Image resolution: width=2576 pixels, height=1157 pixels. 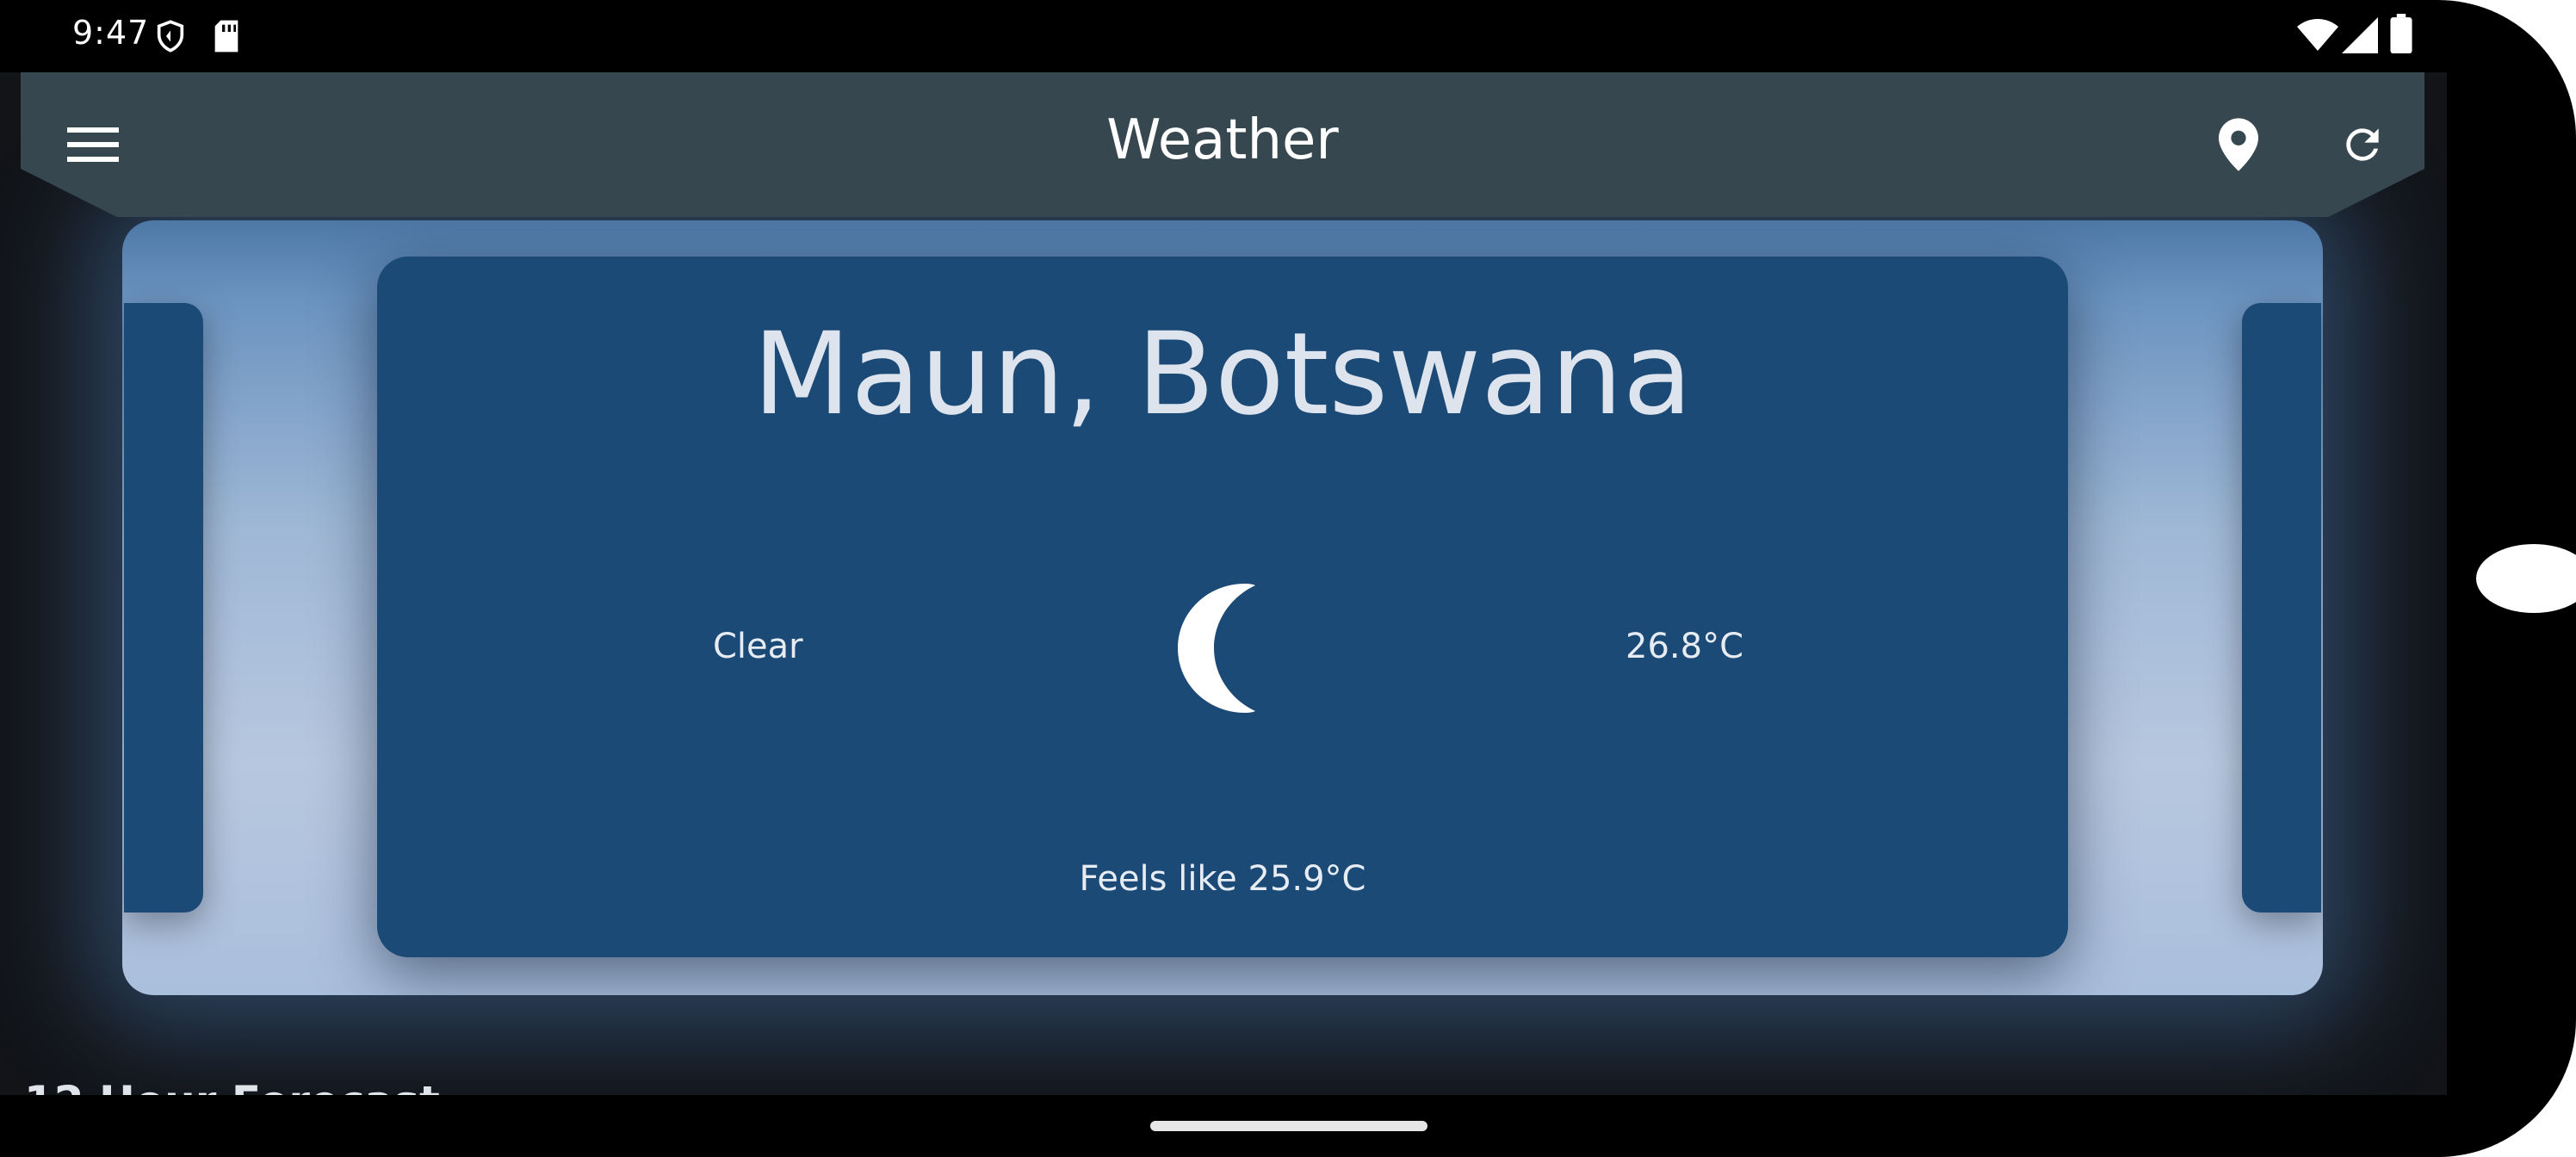 I want to click on battery-icon, so click(x=2401, y=34).